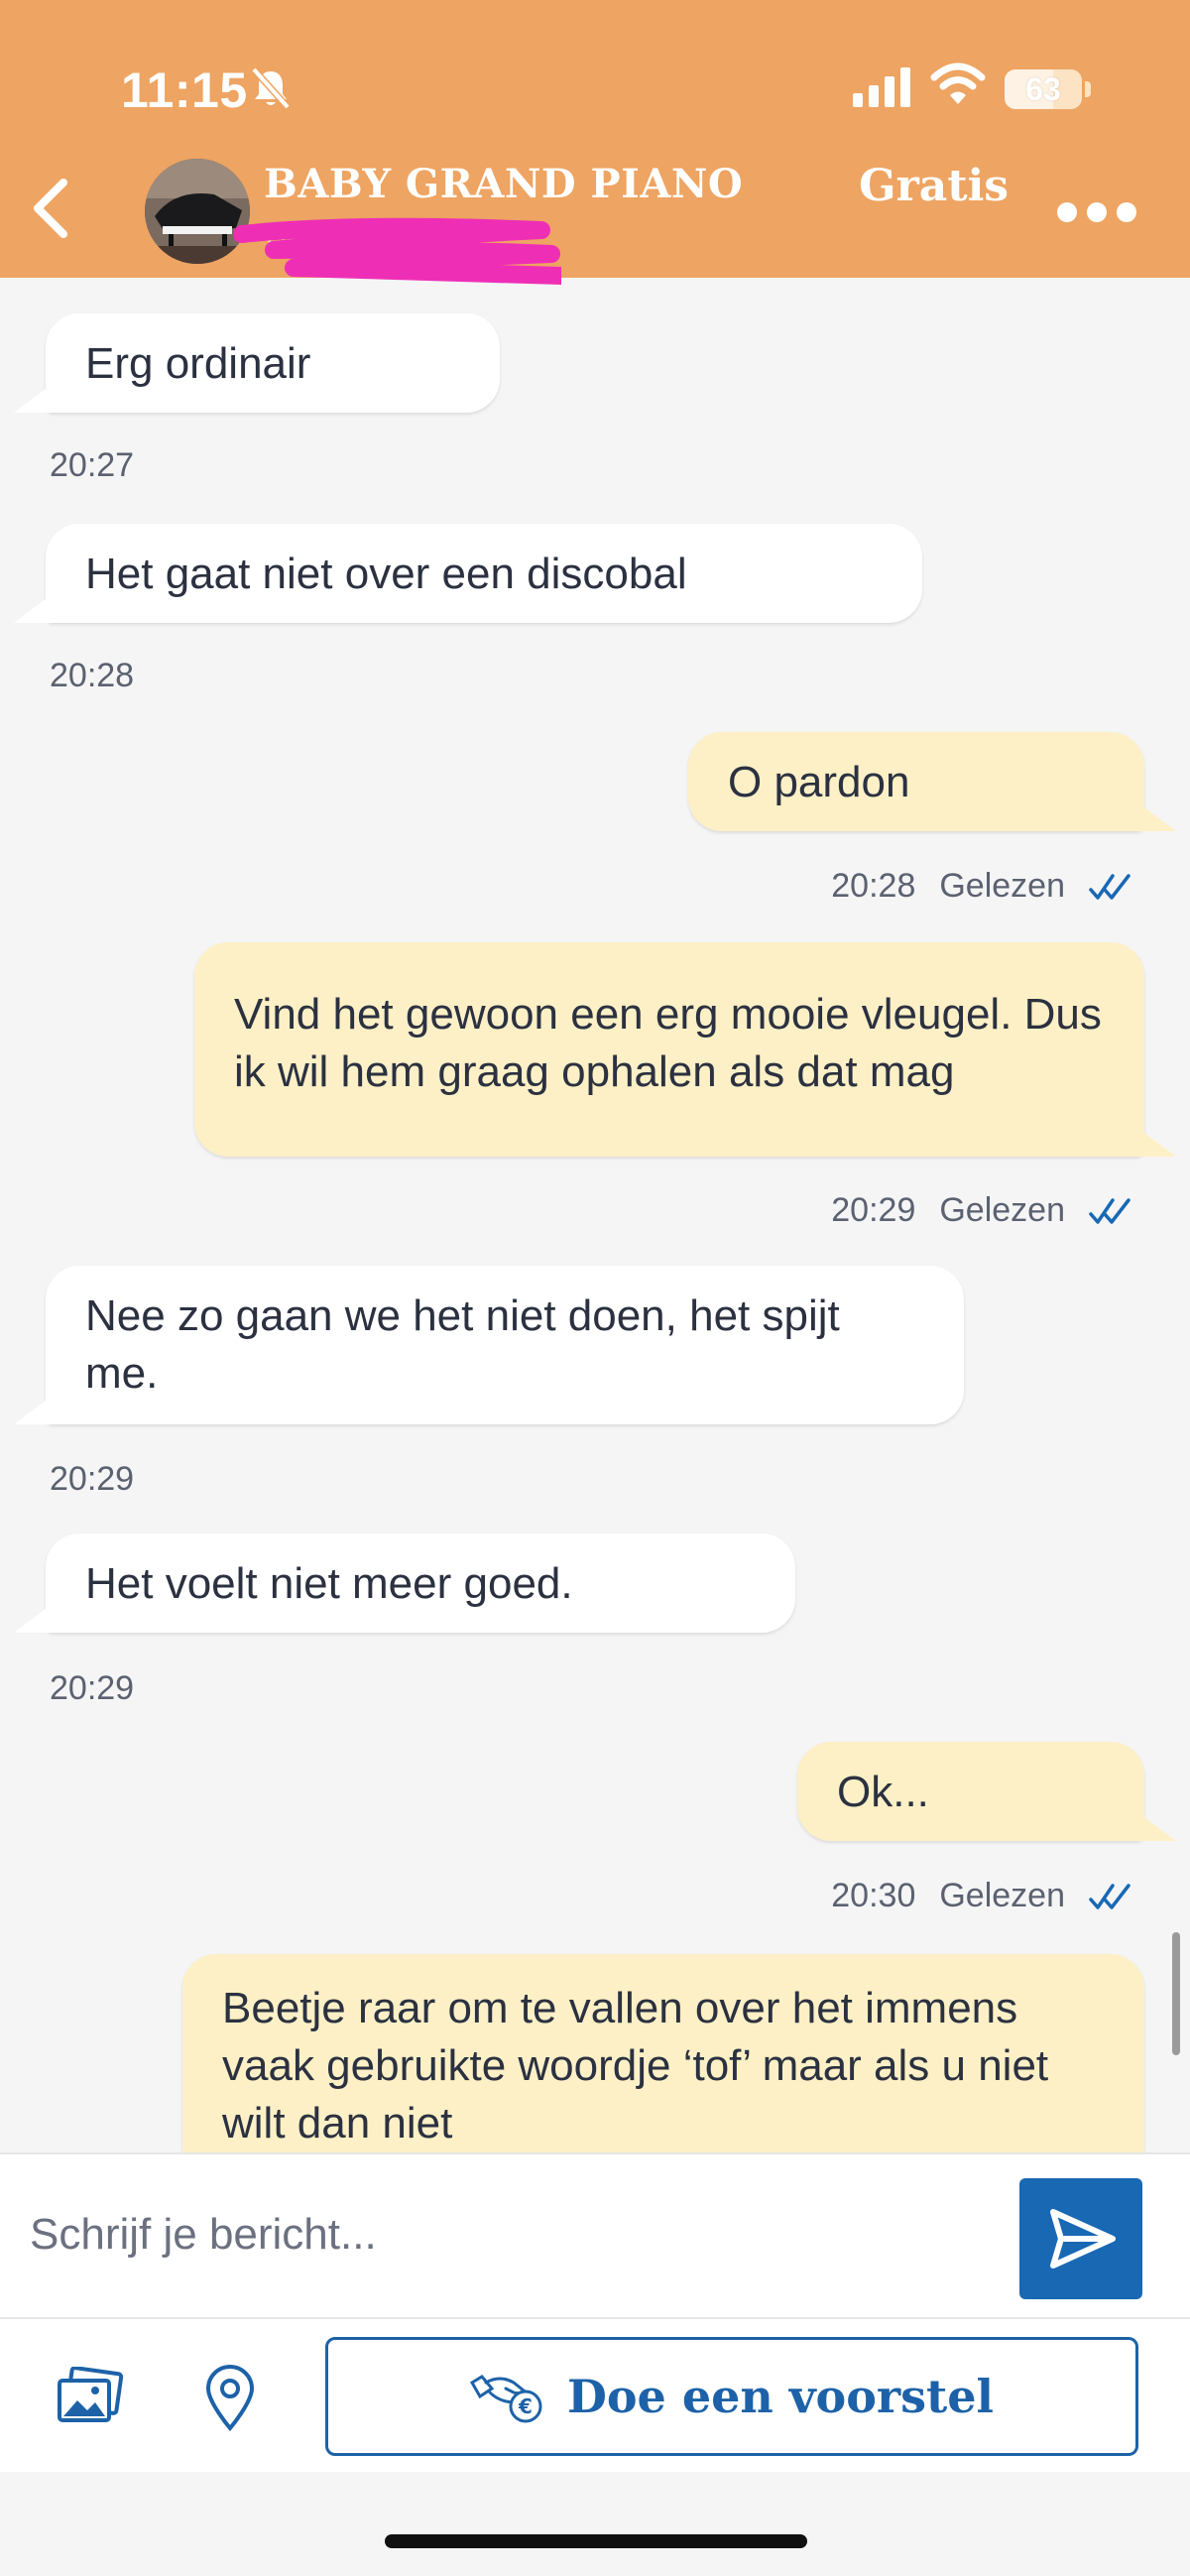 Image resolution: width=1190 pixels, height=2576 pixels. Describe the element at coordinates (184, 90) in the screenshot. I see `status-time: 11:15` at that location.